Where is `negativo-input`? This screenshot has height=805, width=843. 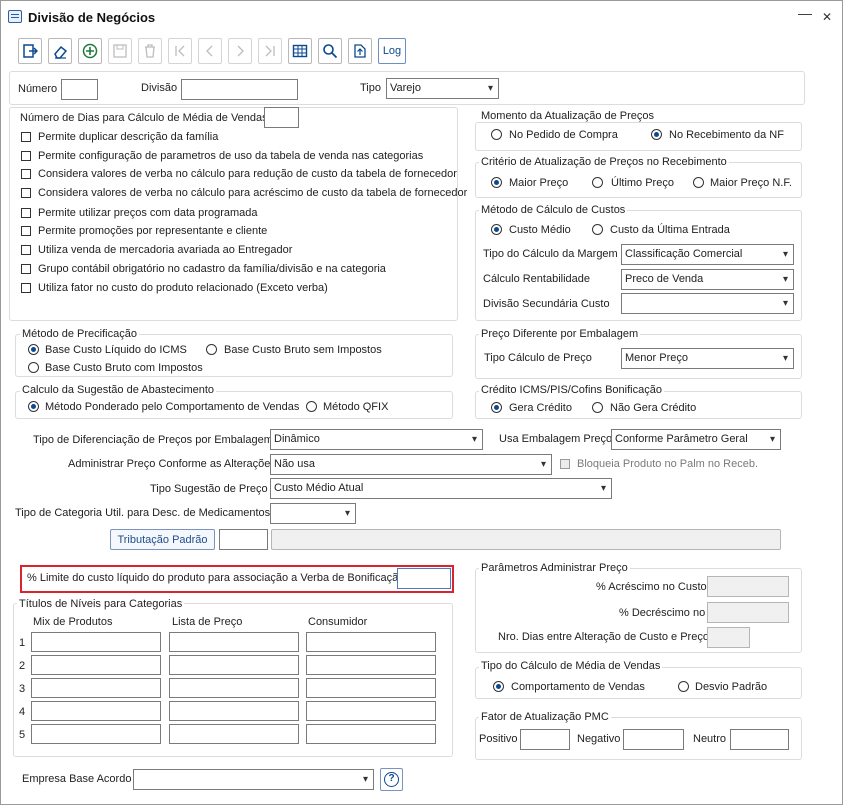
negativo-input is located at coordinates (653, 739).